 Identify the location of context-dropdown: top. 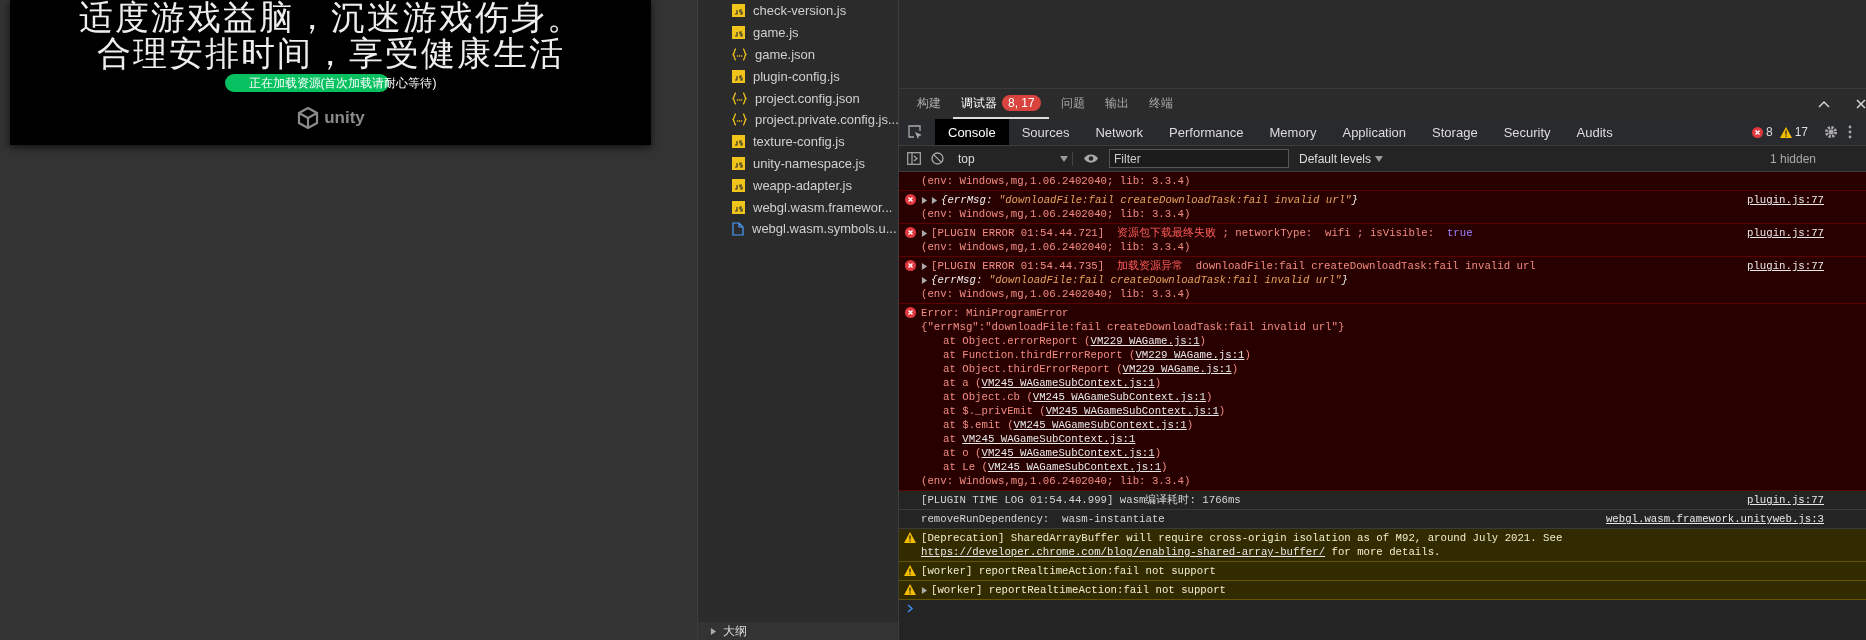
(1013, 158).